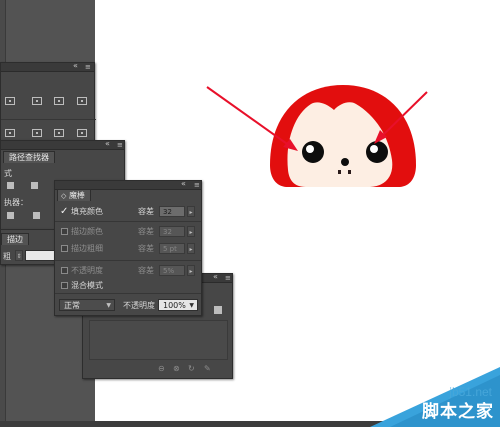  What do you see at coordinates (339, 172) in the screenshot?
I see `tooth-left` at bounding box center [339, 172].